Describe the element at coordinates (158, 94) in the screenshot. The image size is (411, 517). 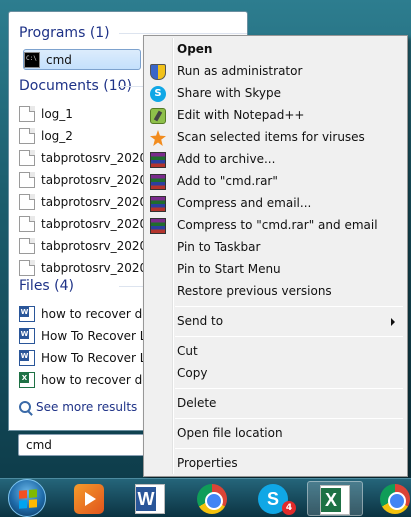
I see `skype-icon: S` at that location.